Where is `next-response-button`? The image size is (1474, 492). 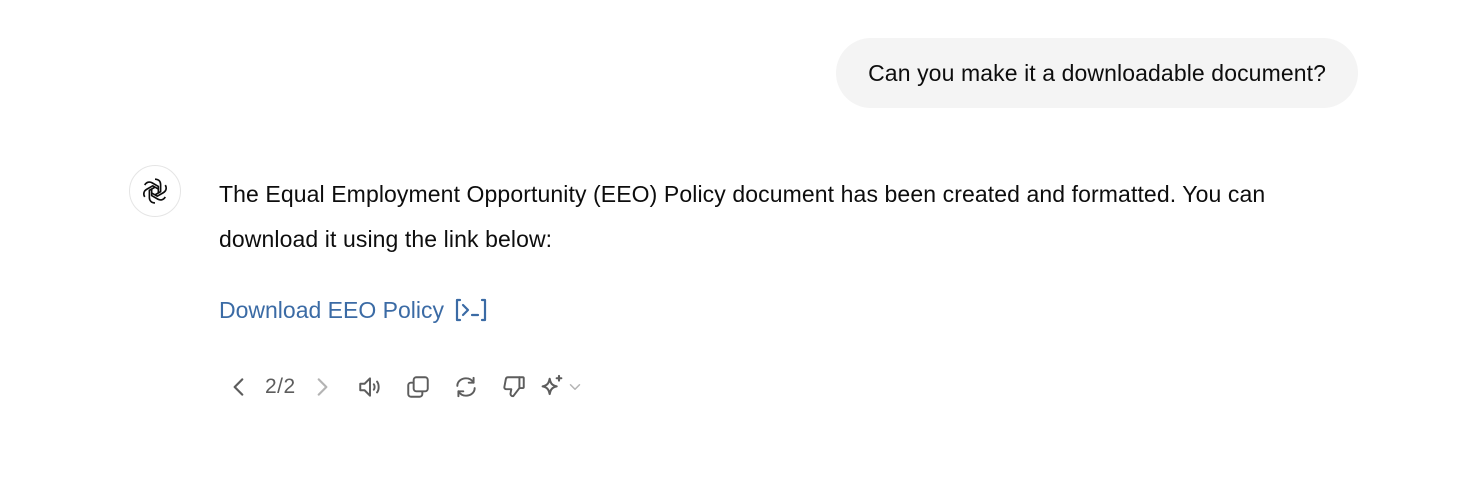
next-response-button is located at coordinates (322, 387).